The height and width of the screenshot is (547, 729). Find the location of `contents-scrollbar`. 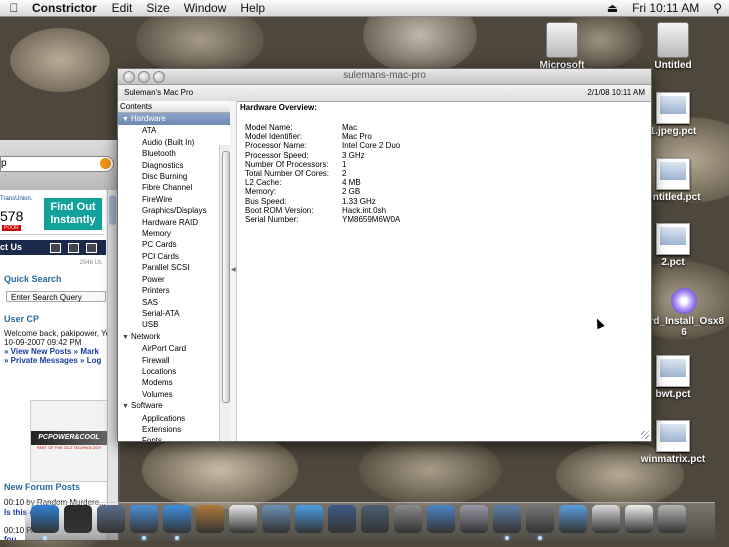

contents-scrollbar is located at coordinates (224, 293).